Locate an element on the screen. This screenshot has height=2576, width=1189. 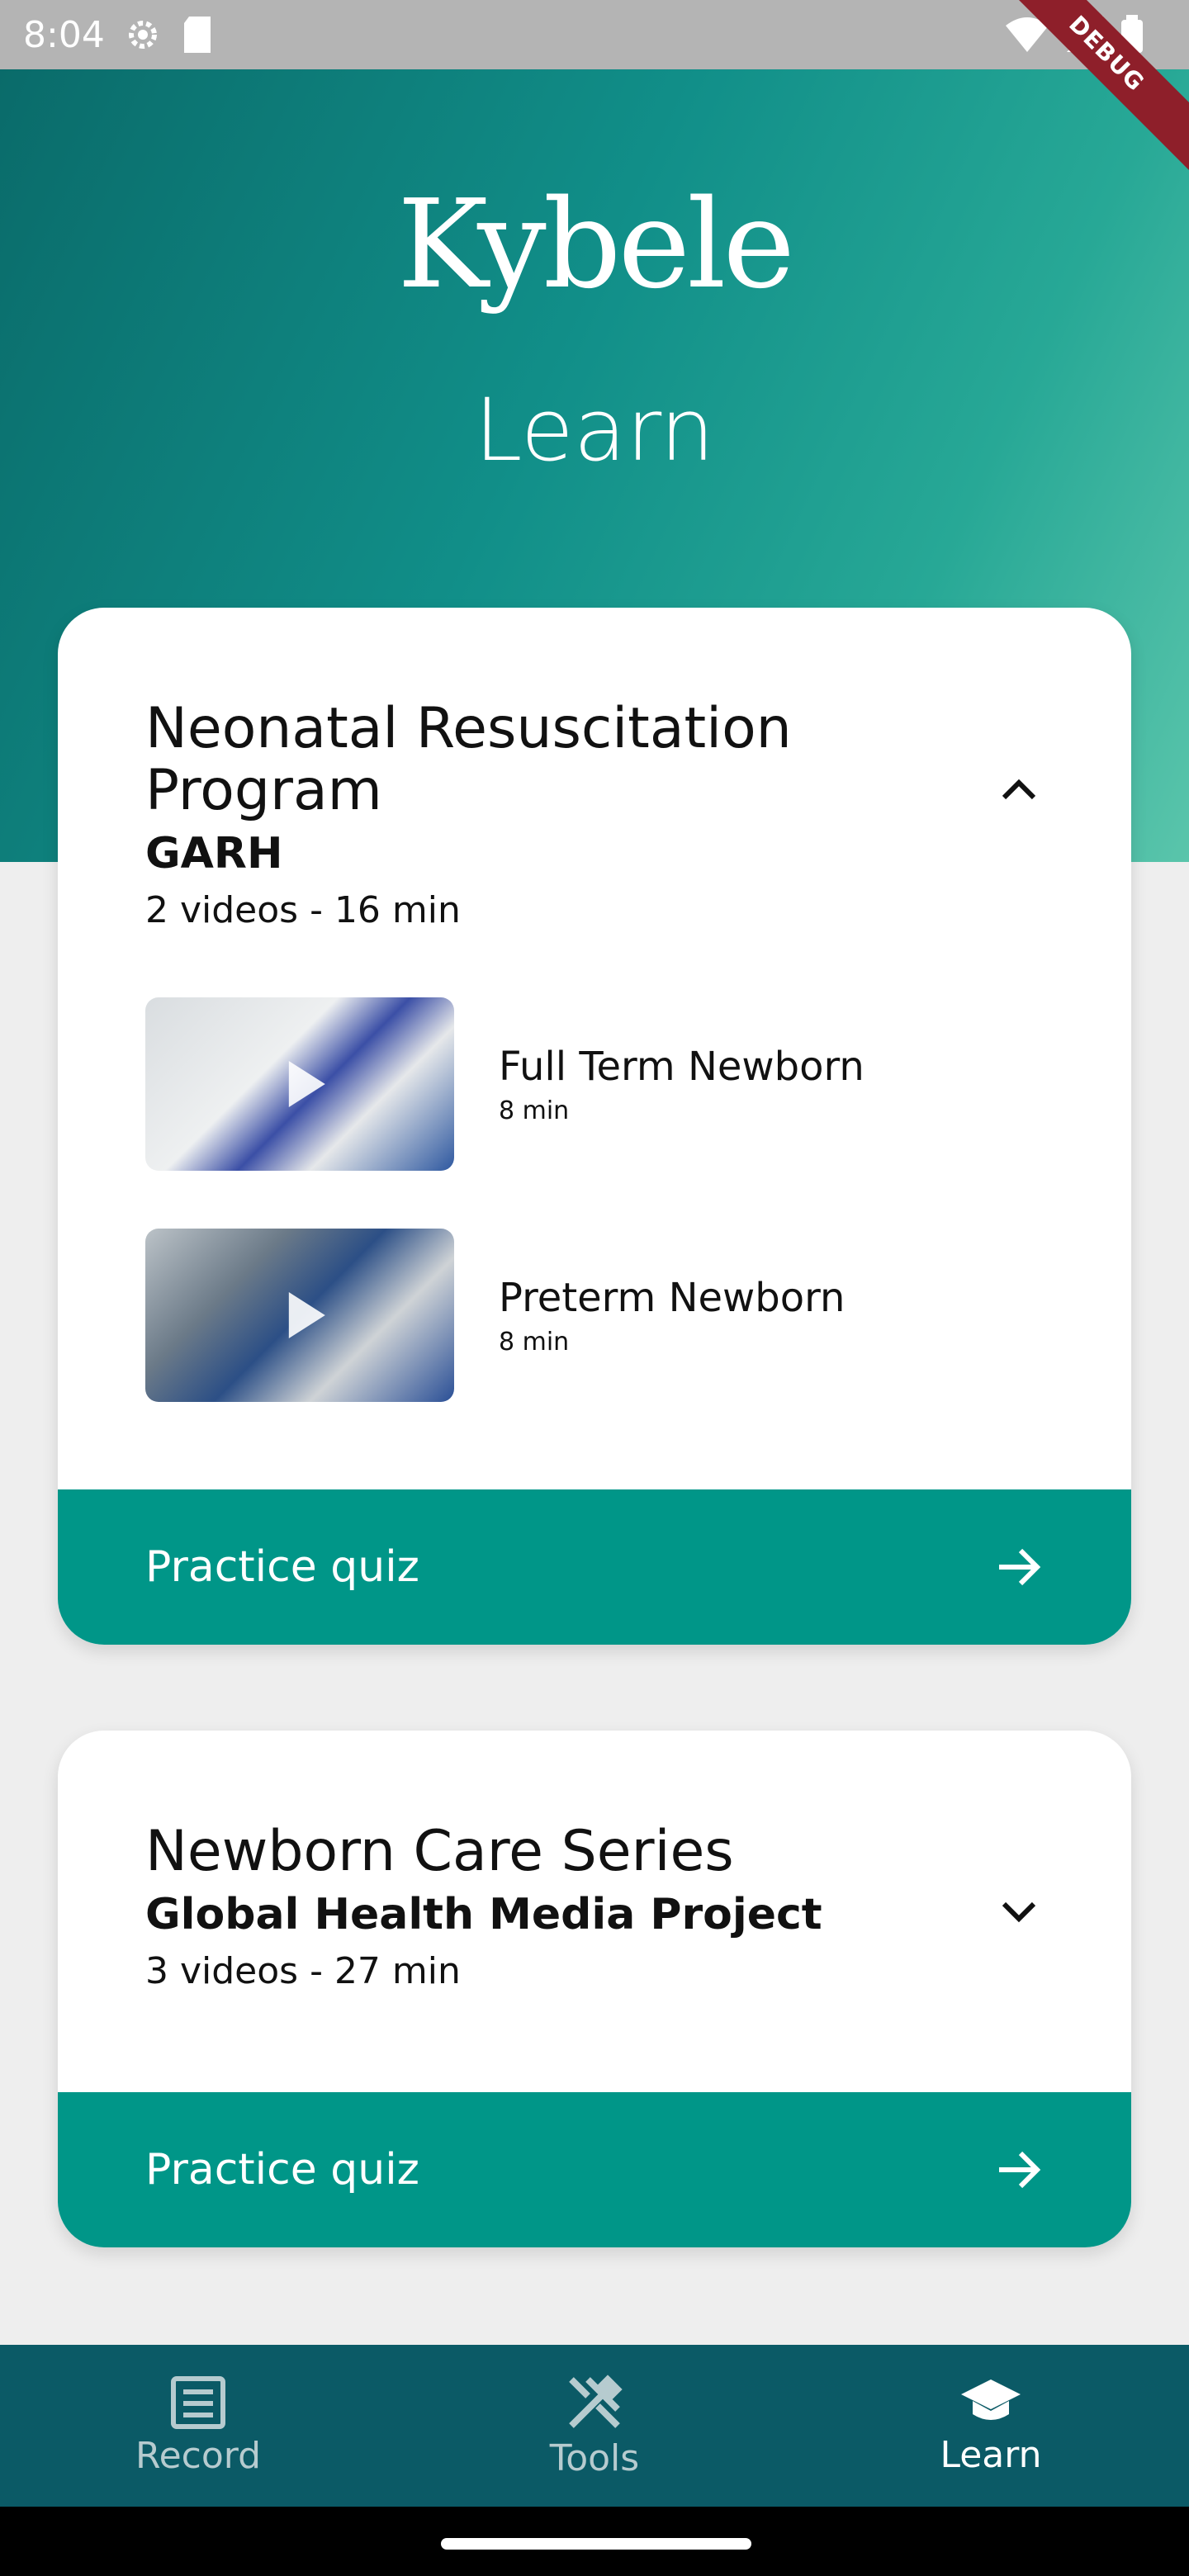
home-gesture-handle is located at coordinates (596, 2544).